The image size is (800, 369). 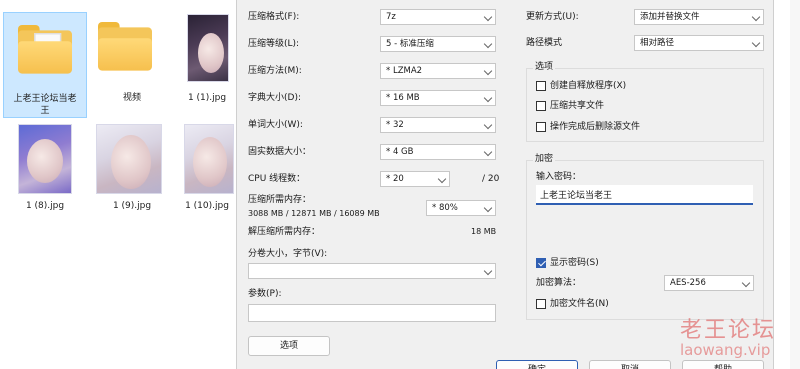 I want to click on file-item-folder-selected: 上老王论坛当老王, so click(x=45, y=65).